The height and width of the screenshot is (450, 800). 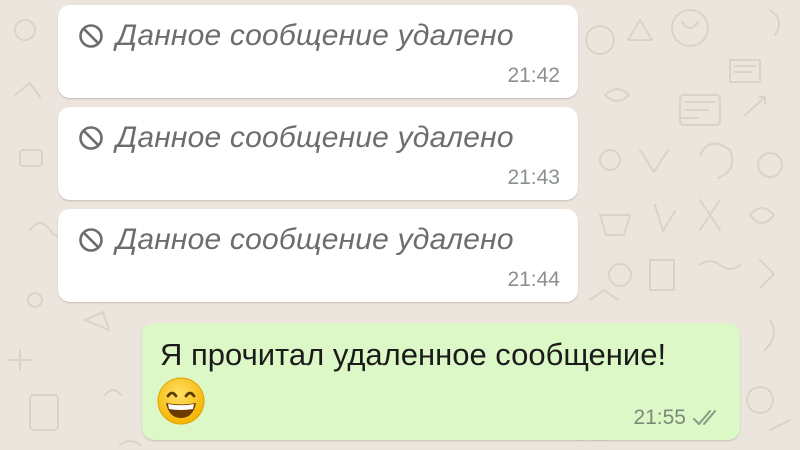 I want to click on message-timestamp: 21:44, so click(x=533, y=279).